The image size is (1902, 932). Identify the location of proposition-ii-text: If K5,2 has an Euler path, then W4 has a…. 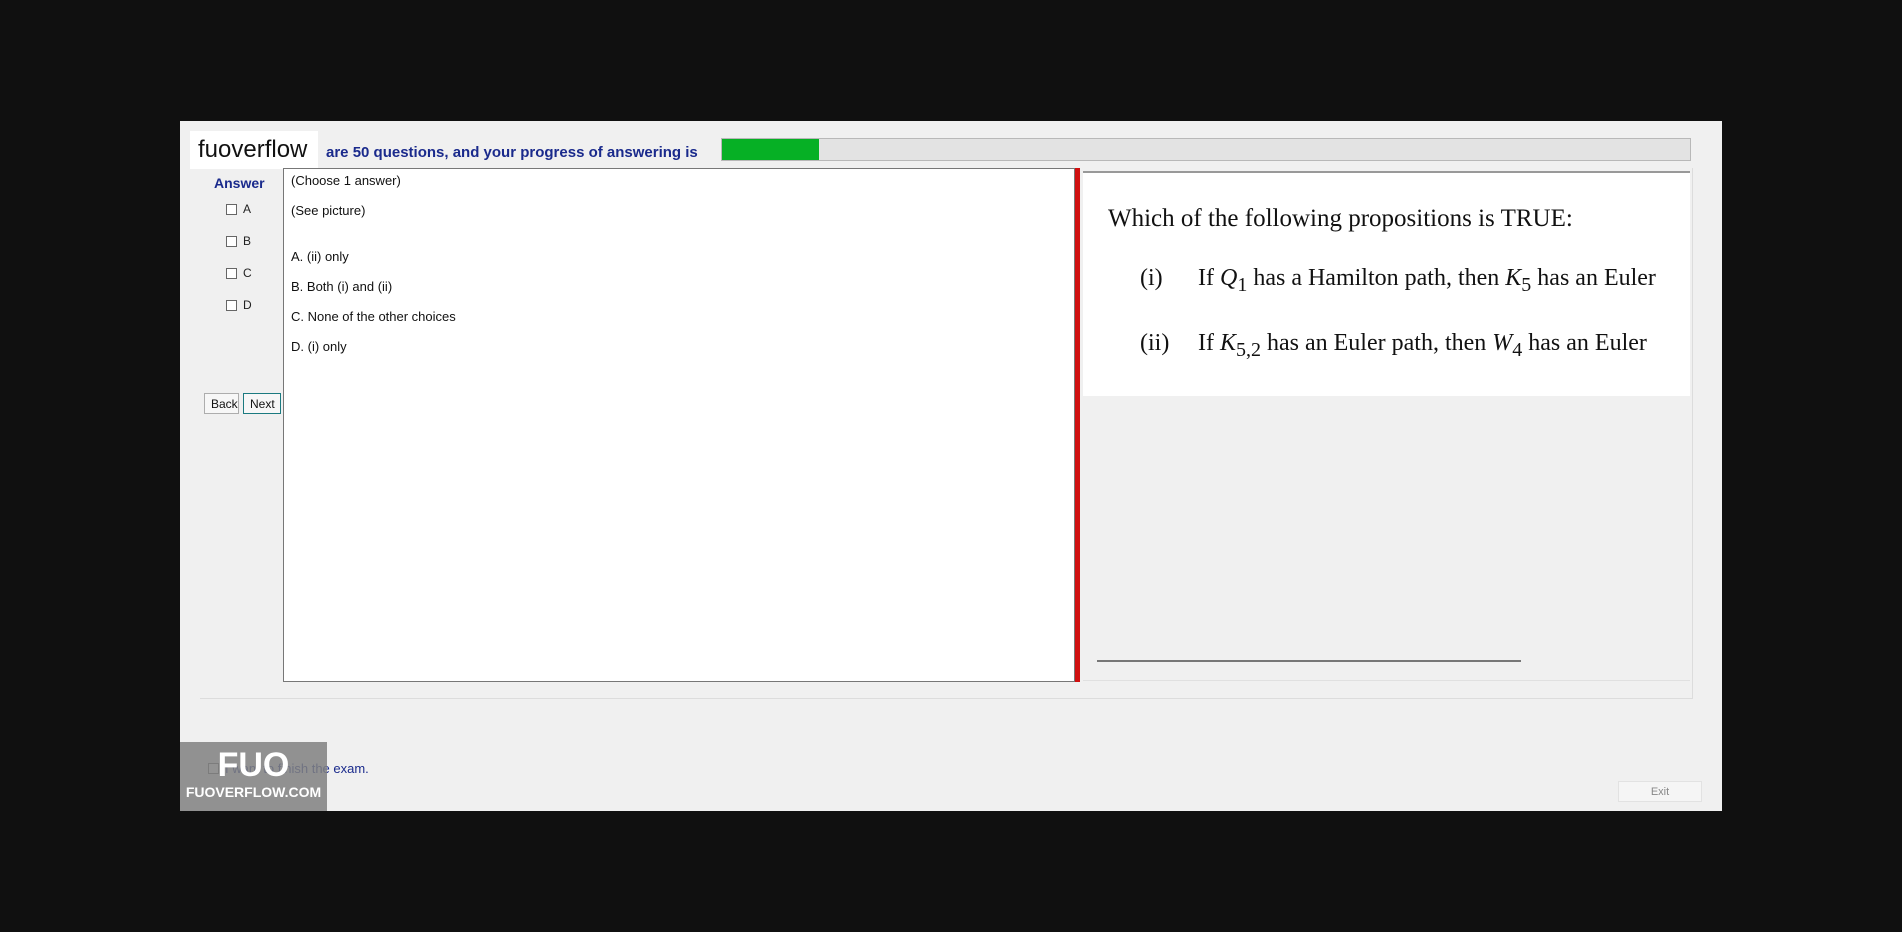
(1422, 345).